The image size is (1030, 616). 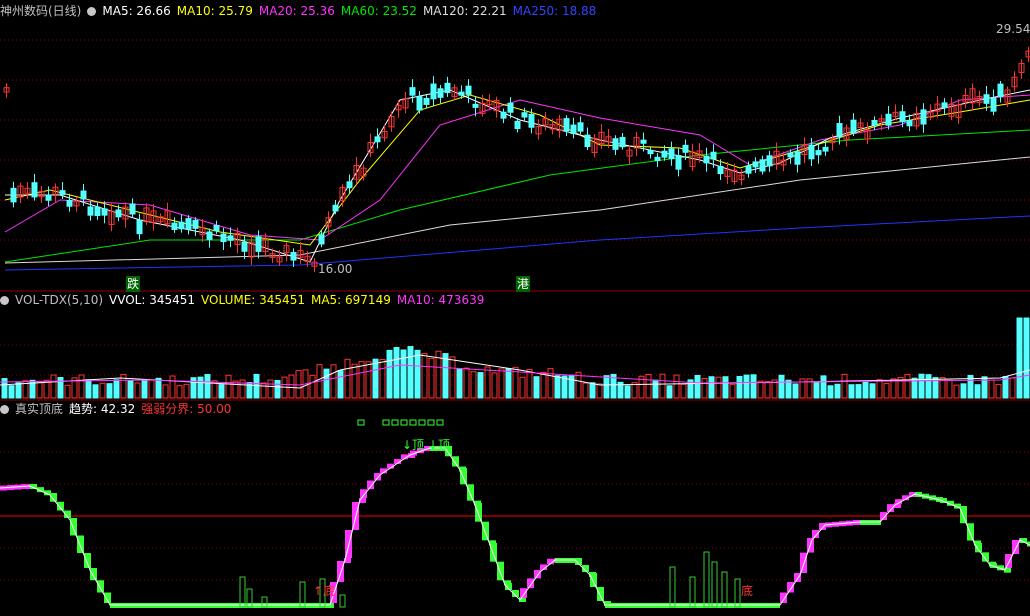 I want to click on volume-readout: VOLUME: 345451, so click(x=253, y=300).